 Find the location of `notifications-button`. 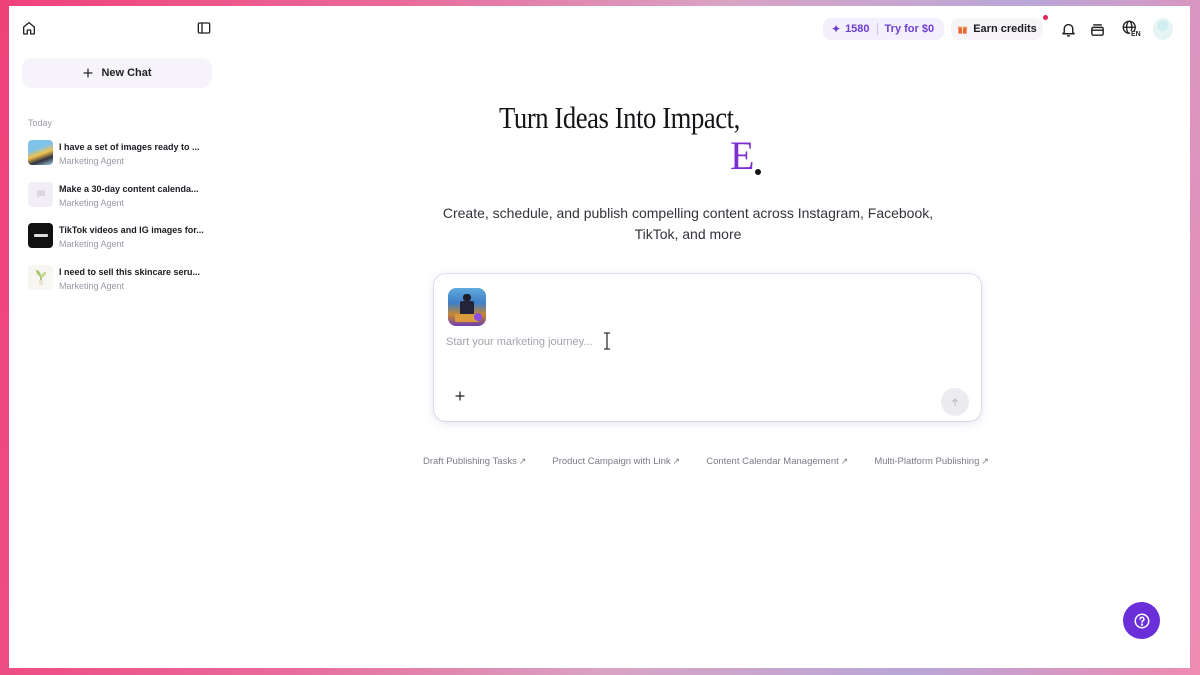

notifications-button is located at coordinates (1068, 29).